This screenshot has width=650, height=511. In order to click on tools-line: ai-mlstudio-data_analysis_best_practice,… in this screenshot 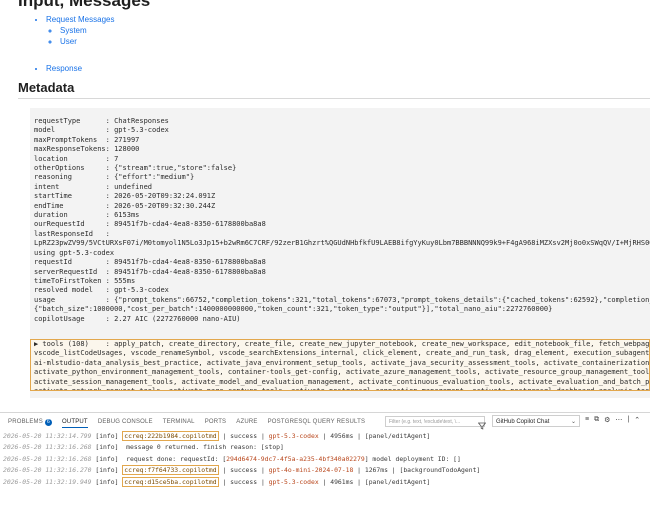, I will do `click(341, 363)`.